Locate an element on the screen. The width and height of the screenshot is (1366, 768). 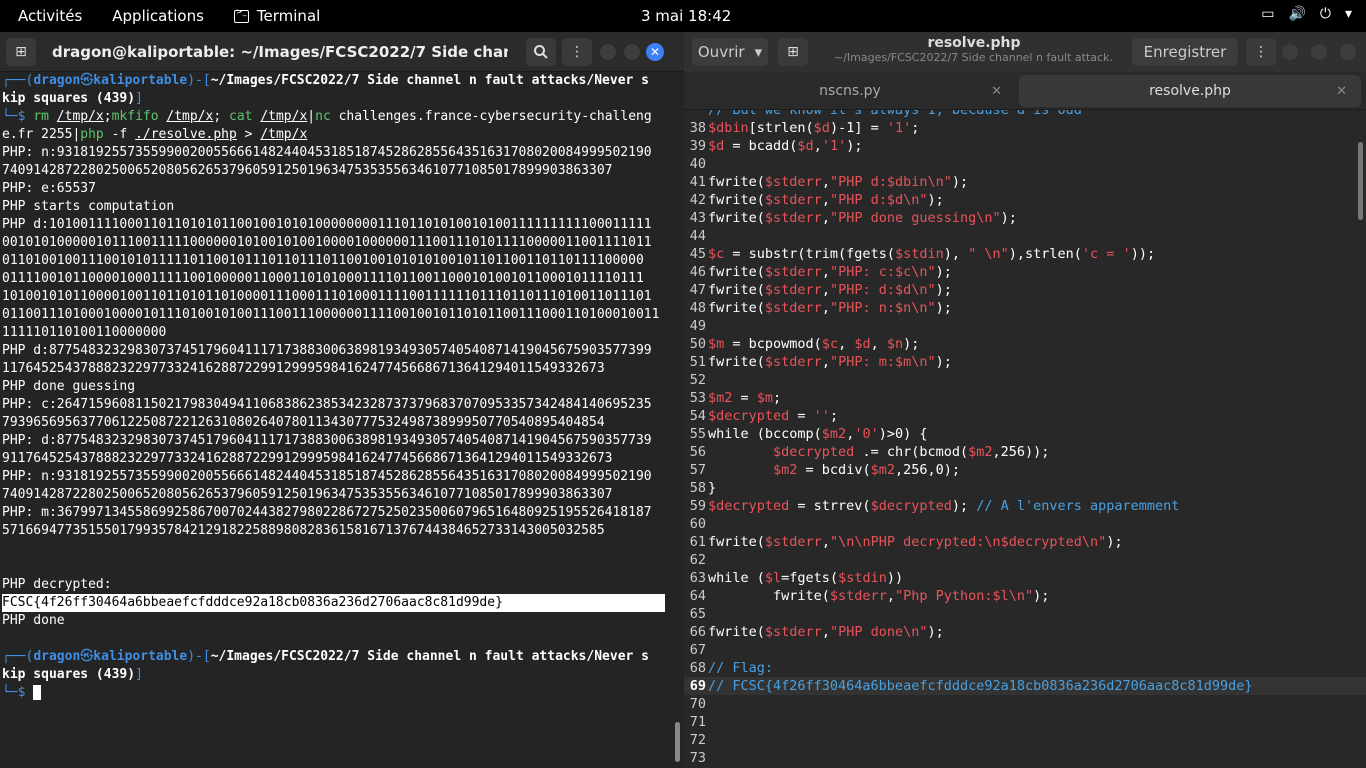
code-text: fwrite($stderr,"PHP done\n"); is located at coordinates (826, 632).